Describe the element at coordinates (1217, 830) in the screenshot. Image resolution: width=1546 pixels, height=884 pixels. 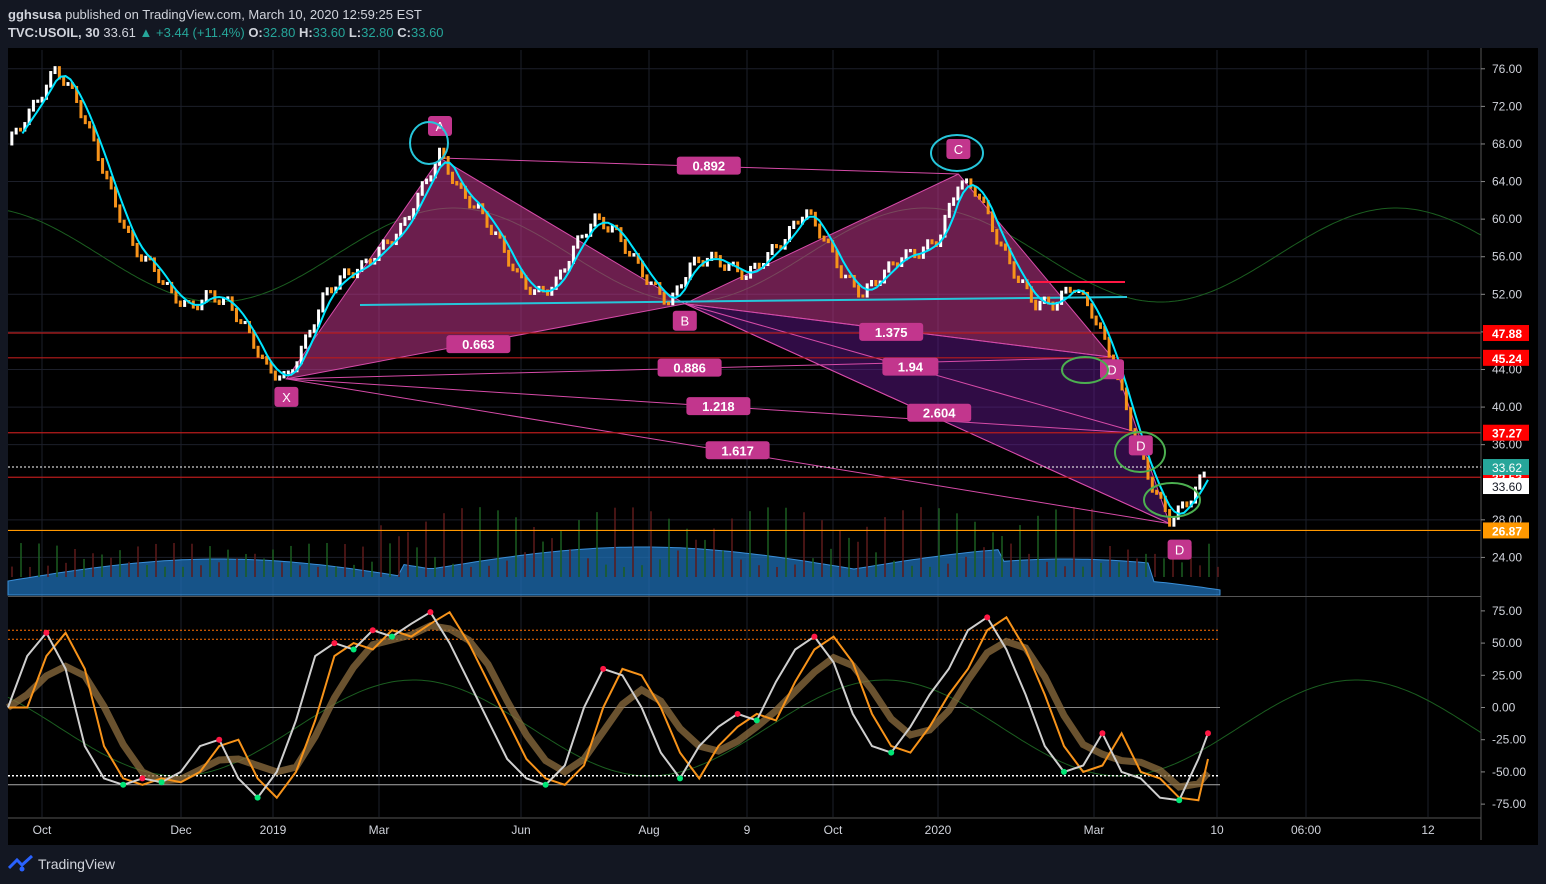
I see `x-tick-label: 10` at that location.